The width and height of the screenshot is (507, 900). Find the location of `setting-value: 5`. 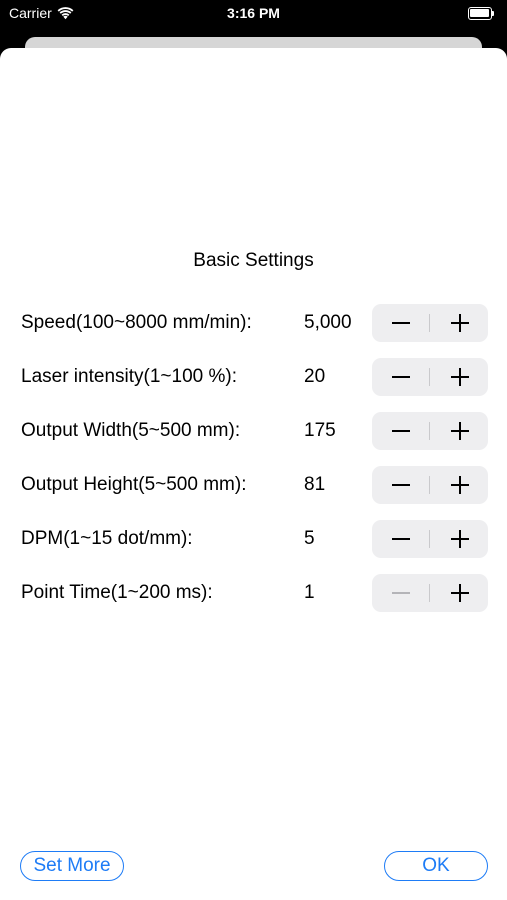

setting-value: 5 is located at coordinates (309, 538).